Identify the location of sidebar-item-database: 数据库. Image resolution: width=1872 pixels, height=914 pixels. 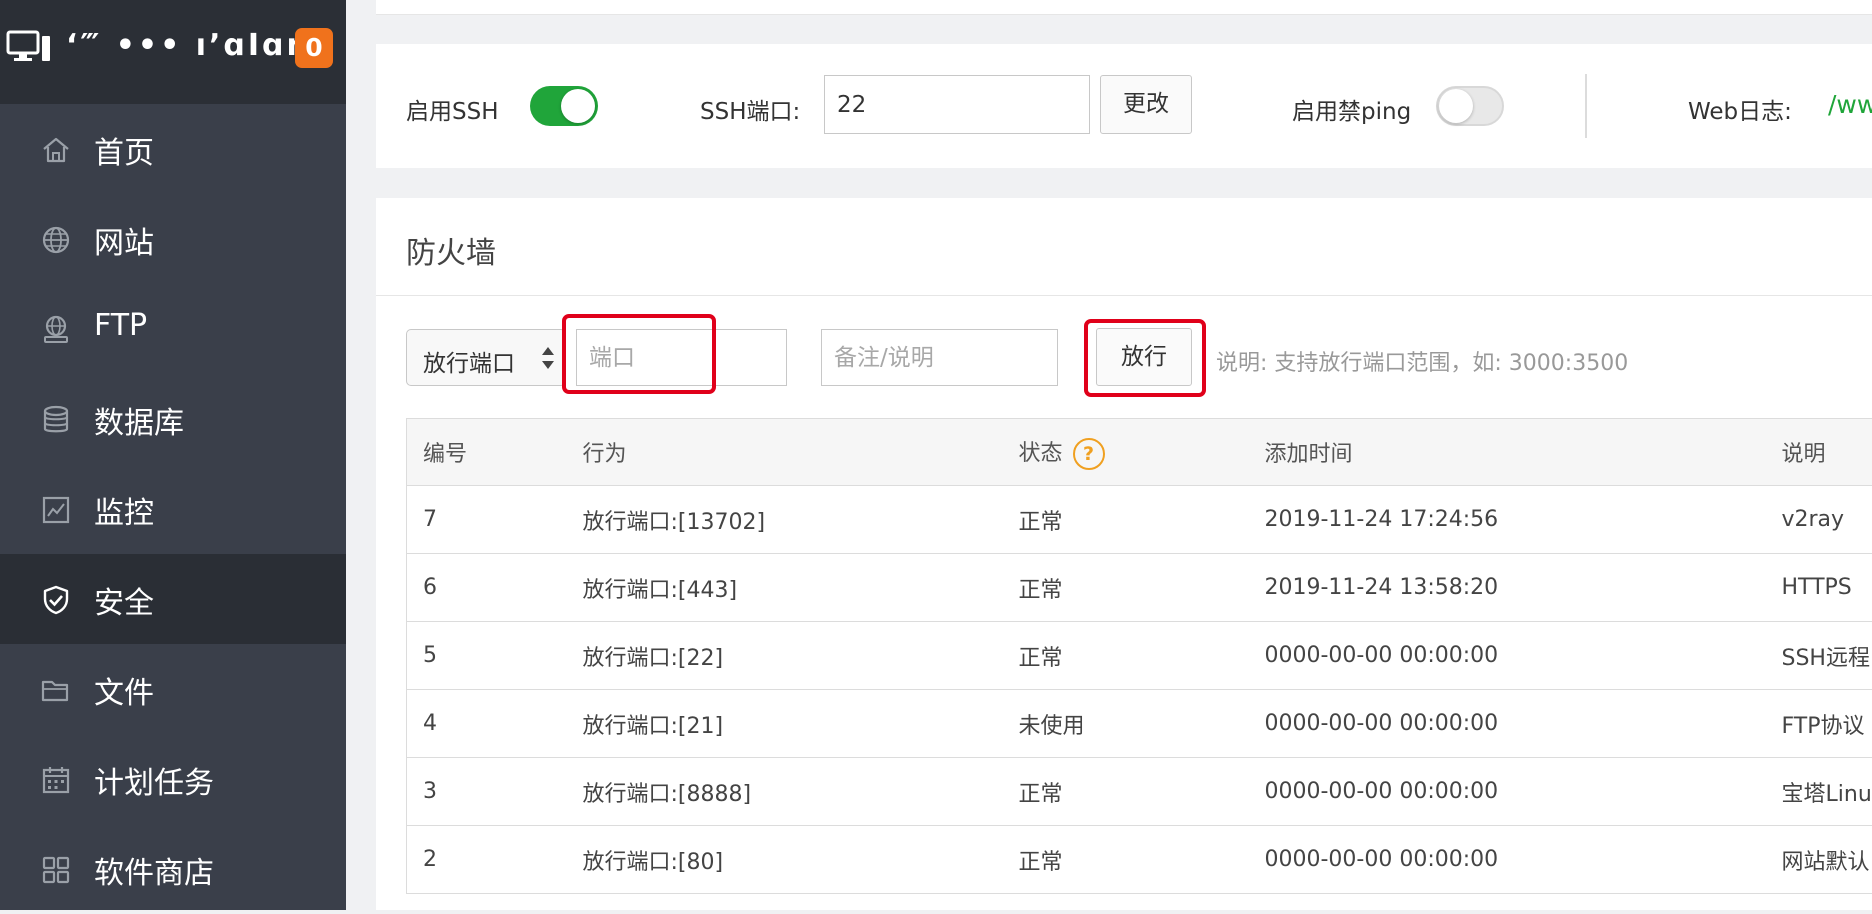
(173, 419).